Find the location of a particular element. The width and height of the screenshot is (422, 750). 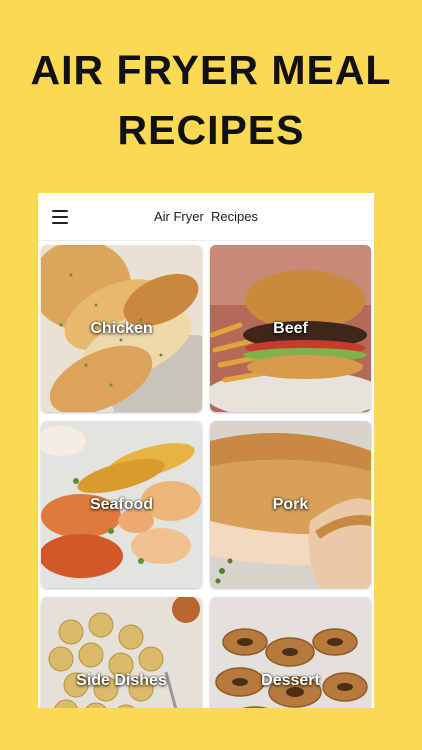

promo-title-line-2: RECIPES is located at coordinates (211, 130).